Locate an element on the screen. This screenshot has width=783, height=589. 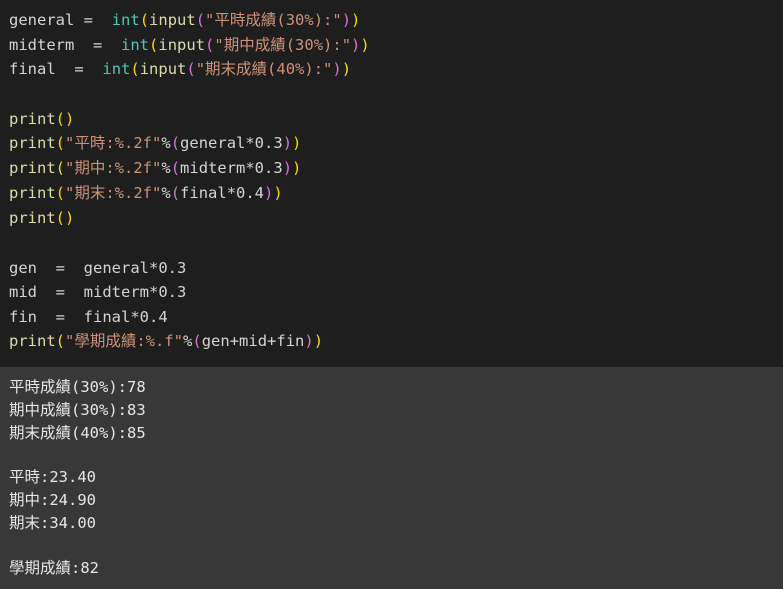
code-line-9: print() is located at coordinates (41, 218).